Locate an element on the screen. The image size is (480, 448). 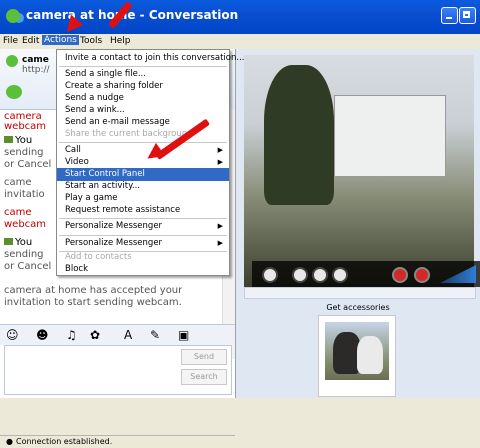
status-text: Connection established. is located at coordinates (64, 441).